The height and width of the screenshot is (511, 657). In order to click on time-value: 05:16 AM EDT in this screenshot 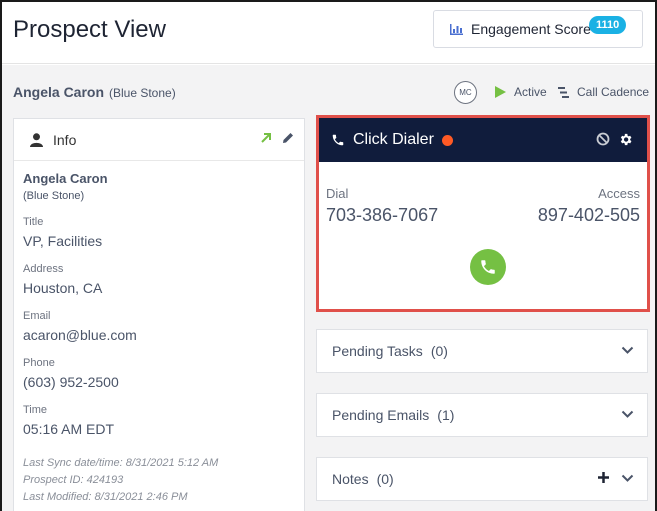, I will do `click(69, 429)`.